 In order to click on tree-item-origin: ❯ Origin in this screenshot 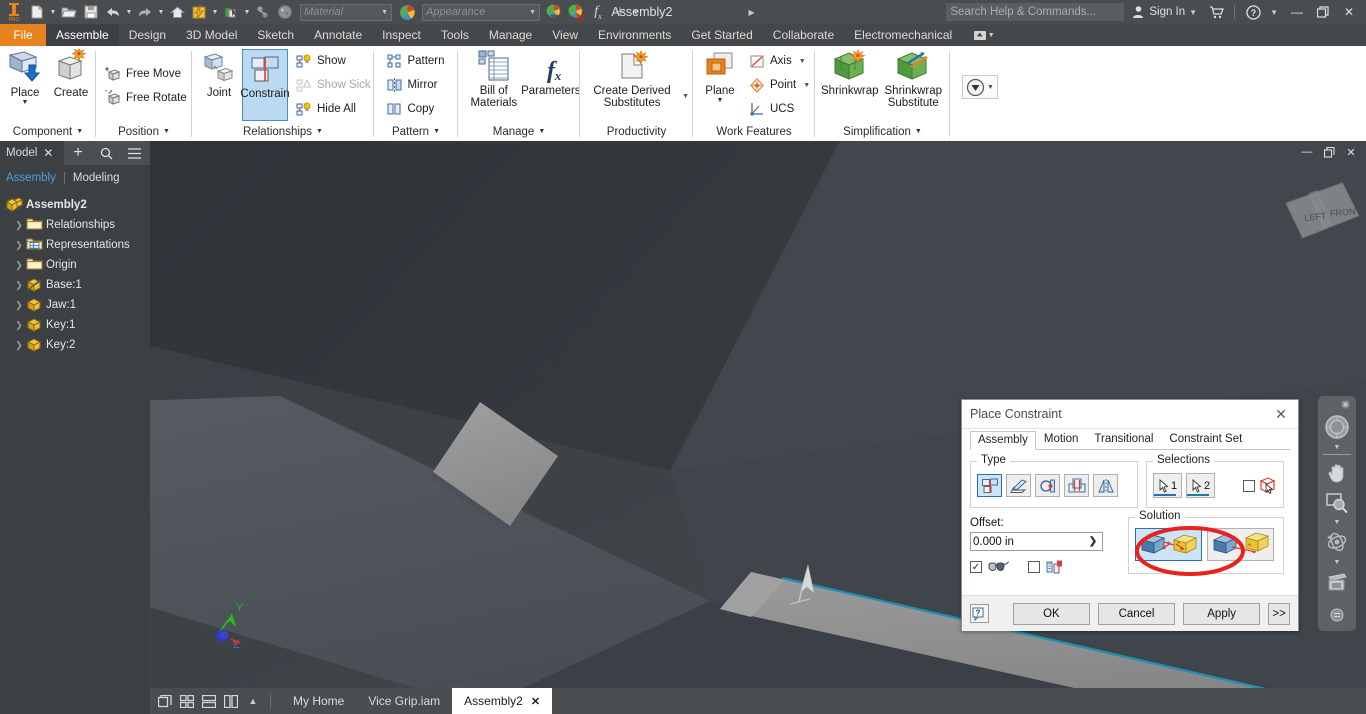, I will do `click(77, 265)`.